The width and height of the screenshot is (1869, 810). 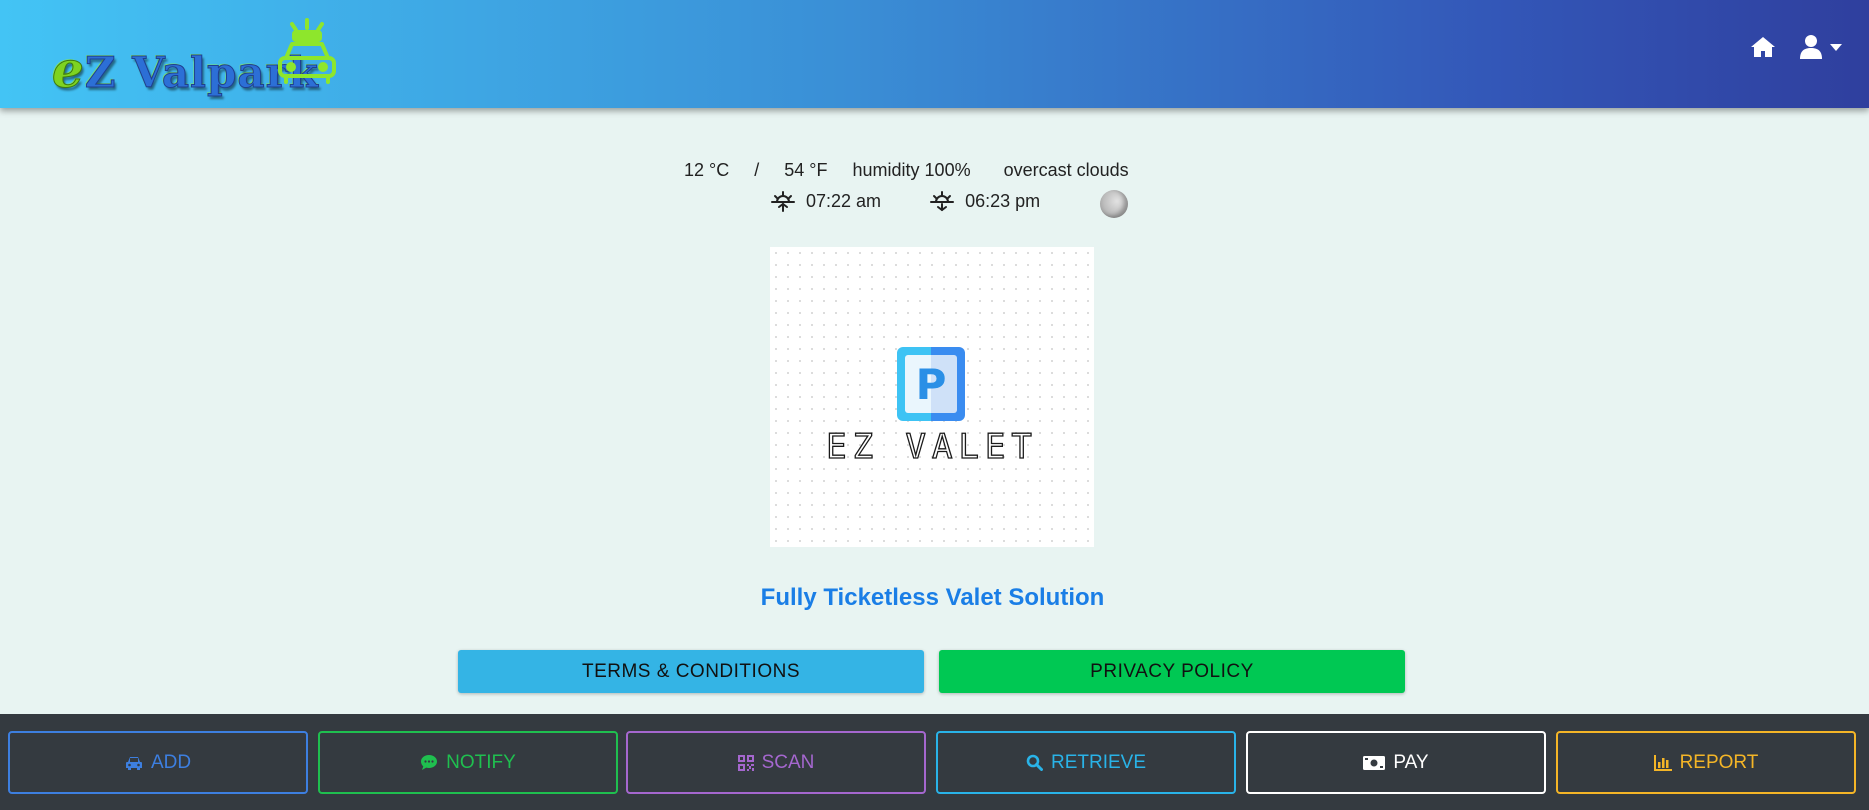 I want to click on sunrise-time: 07:22 am, so click(x=844, y=200).